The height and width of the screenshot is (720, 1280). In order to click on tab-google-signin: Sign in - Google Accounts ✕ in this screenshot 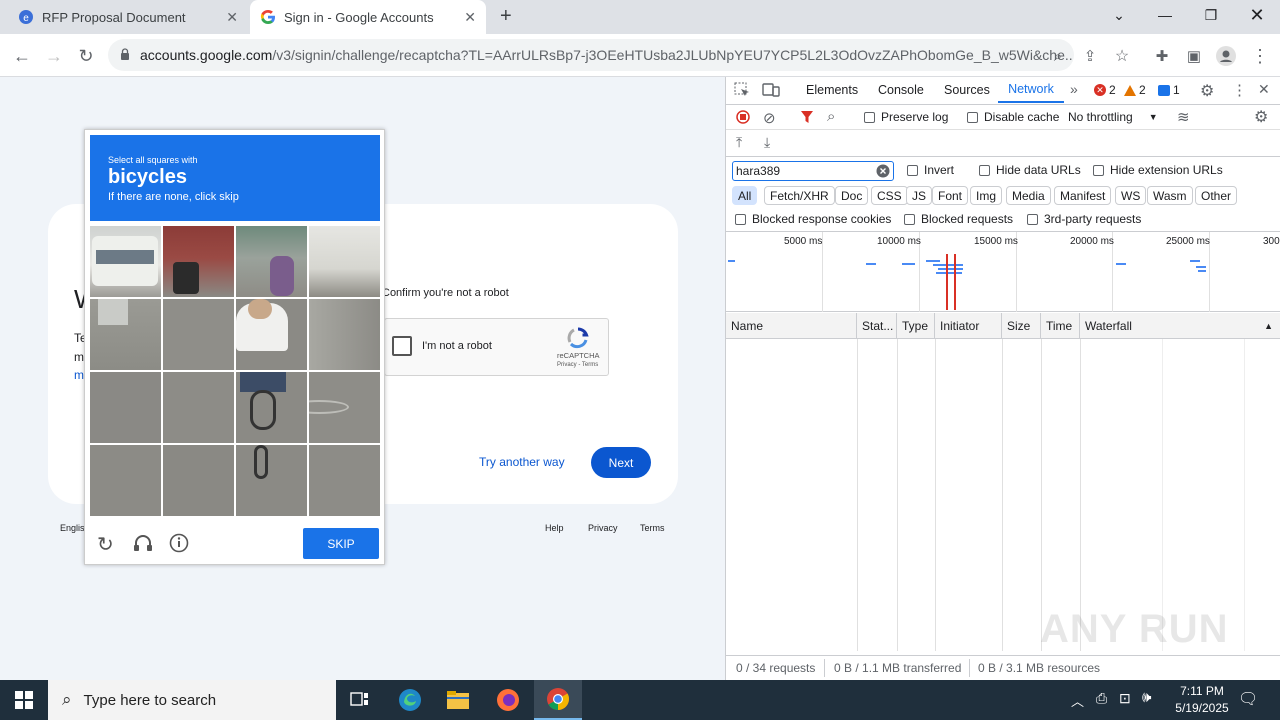, I will do `click(368, 17)`.